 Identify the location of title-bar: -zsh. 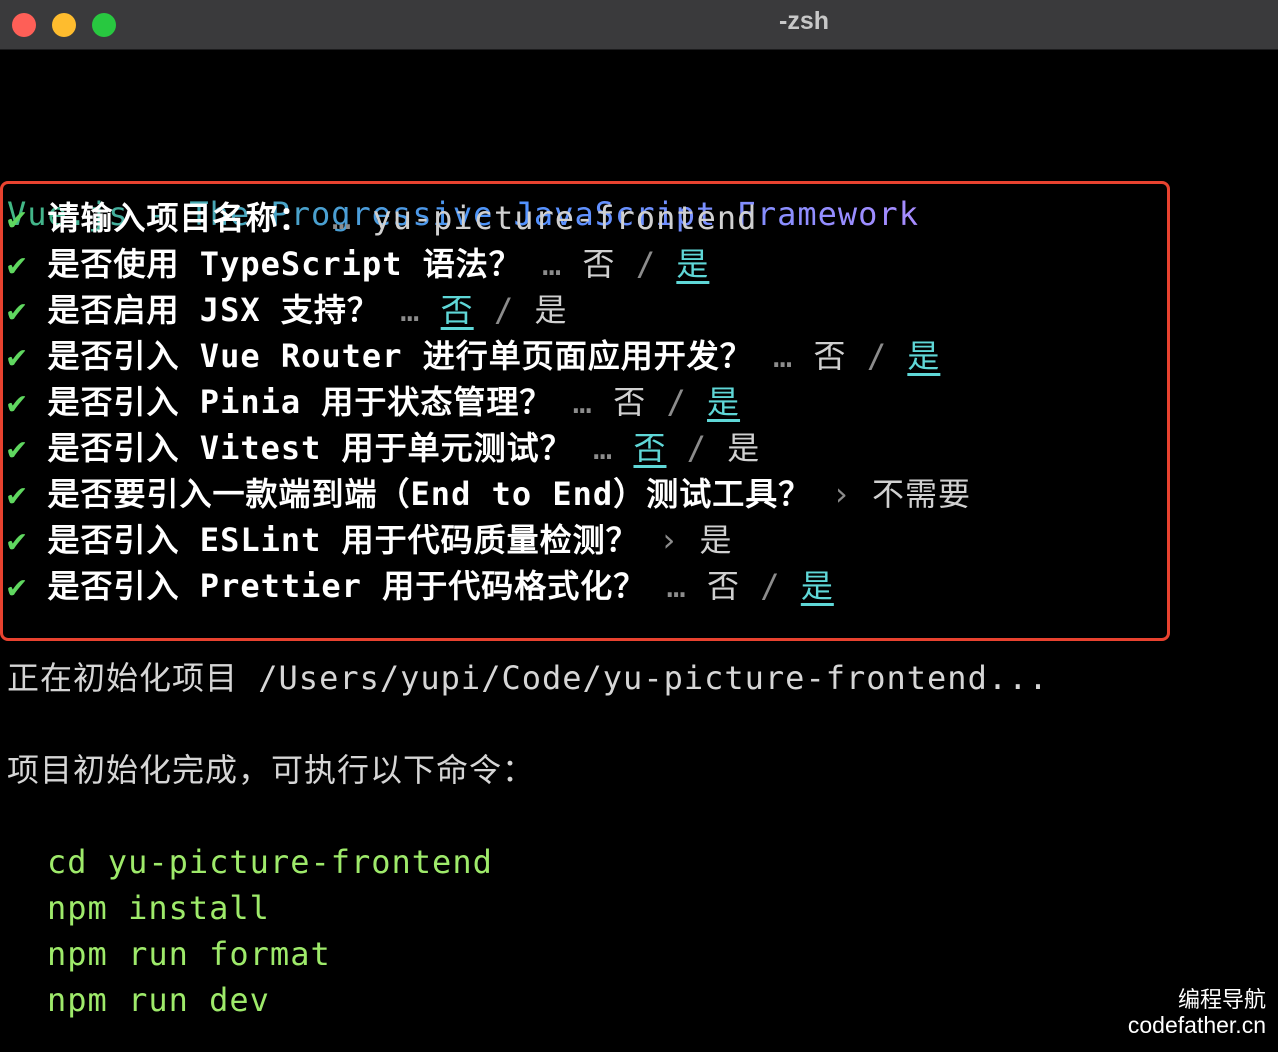
(639, 25).